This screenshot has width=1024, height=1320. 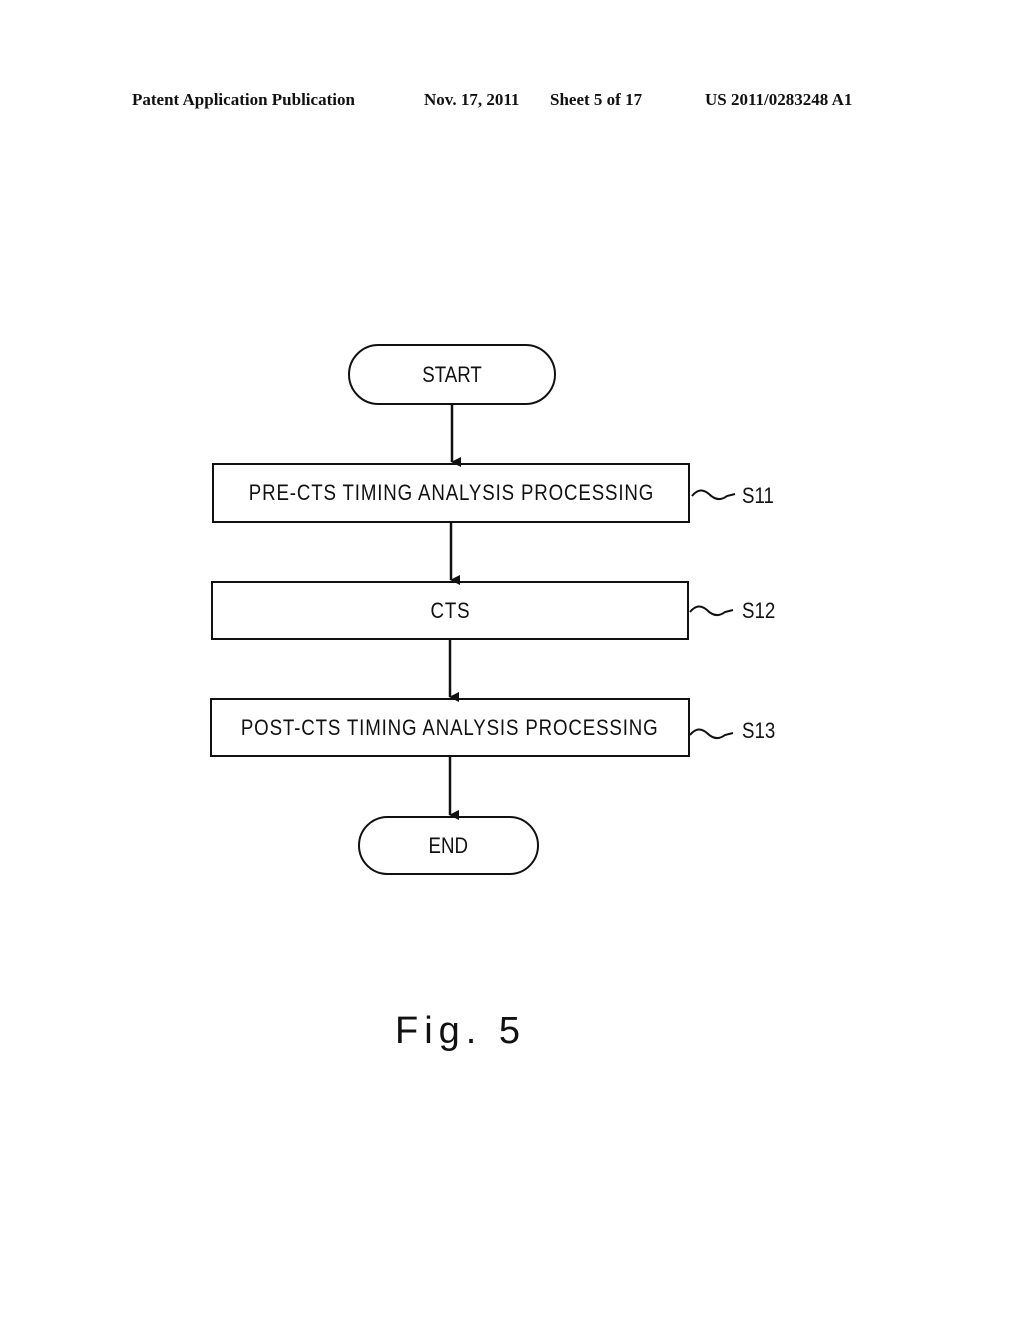 I want to click on process-label-s11: PRE-CTS TIMING ANALYSIS PROCESSING, so click(x=451, y=492).